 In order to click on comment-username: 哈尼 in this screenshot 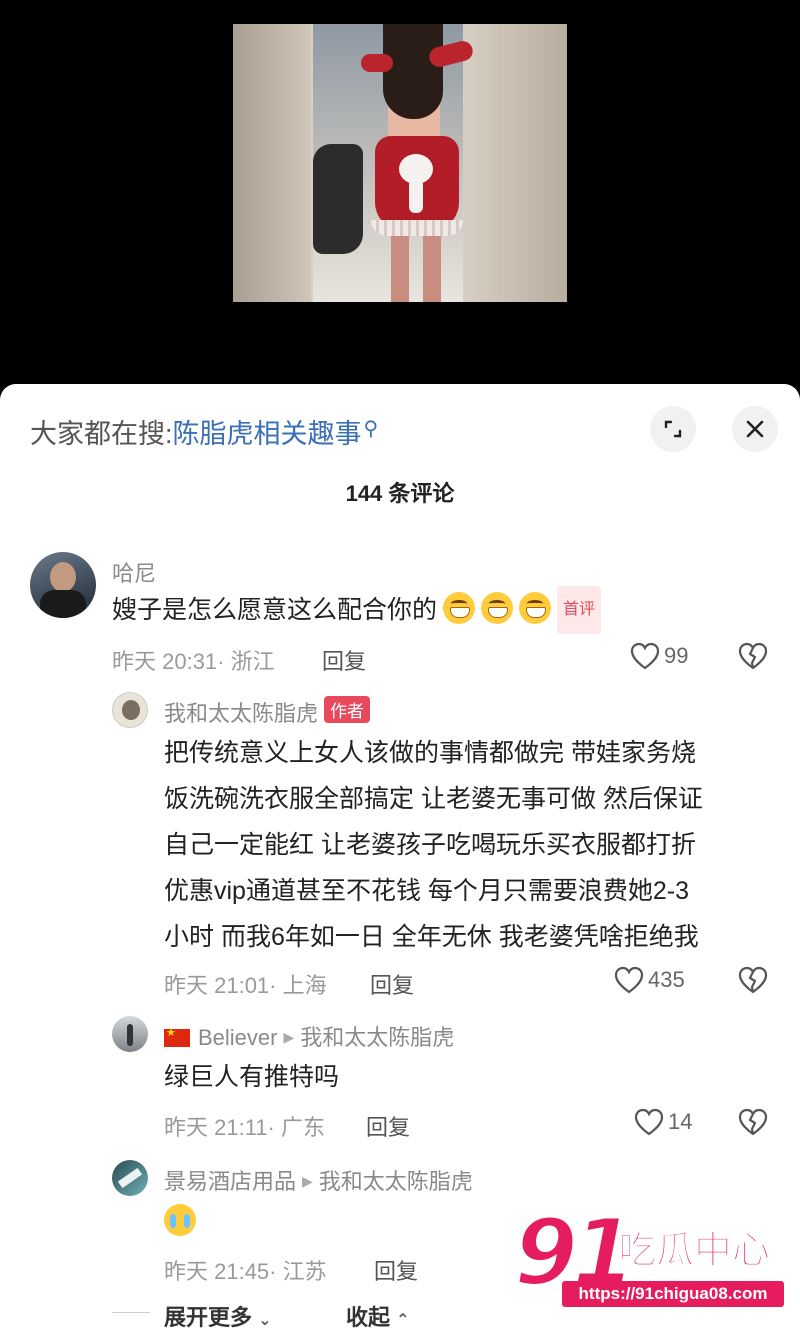, I will do `click(134, 572)`.